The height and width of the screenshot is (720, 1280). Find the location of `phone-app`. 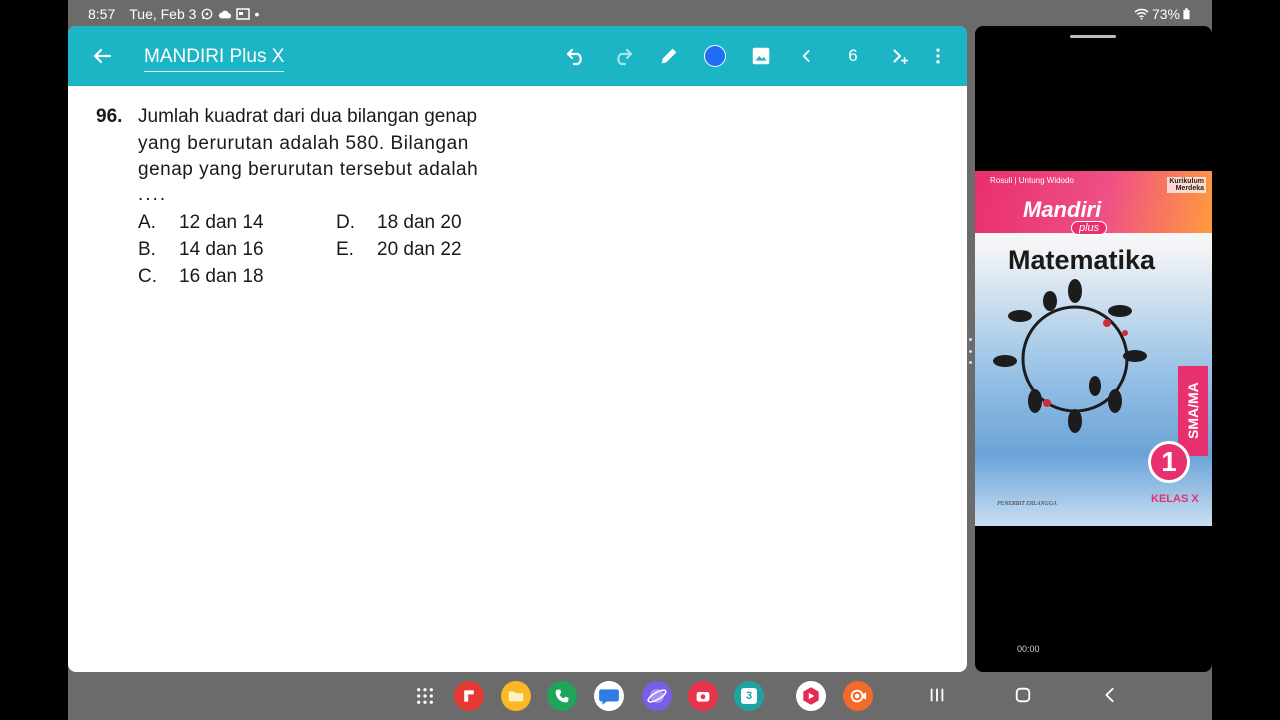

phone-app is located at coordinates (562, 696).